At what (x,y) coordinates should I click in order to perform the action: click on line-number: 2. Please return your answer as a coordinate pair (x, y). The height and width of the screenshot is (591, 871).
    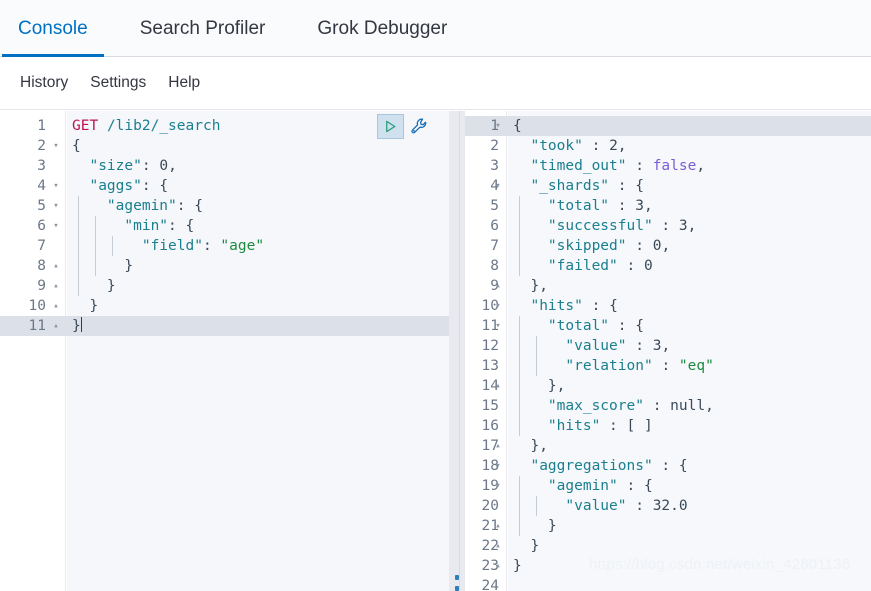
    Looking at the image, I should click on (494, 146).